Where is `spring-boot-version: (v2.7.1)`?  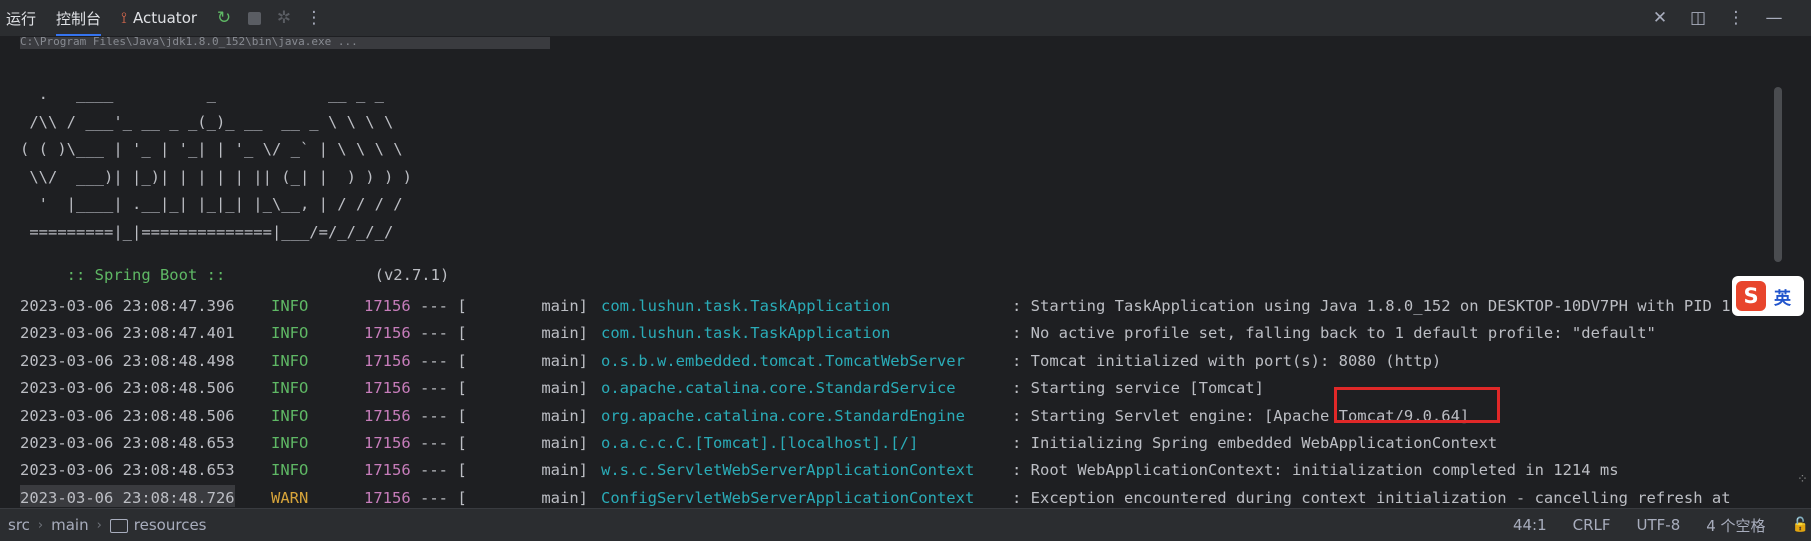 spring-boot-version: (v2.7.1) is located at coordinates (342, 275).